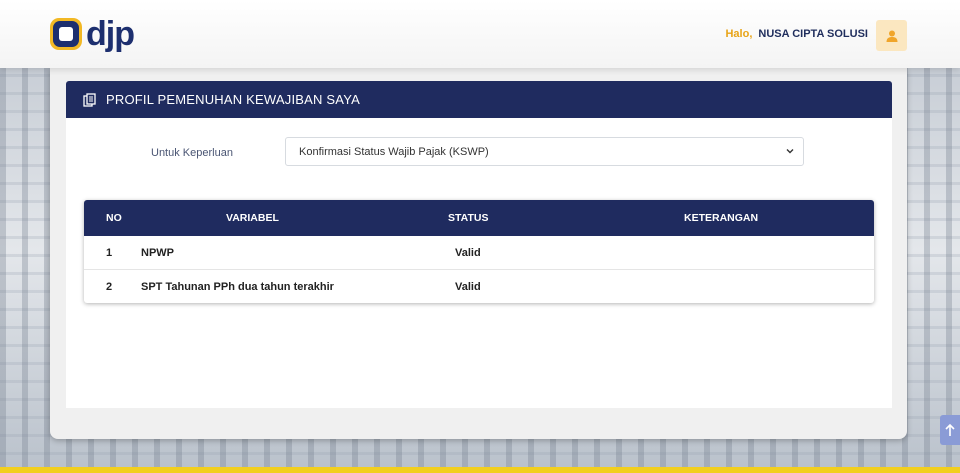 Image resolution: width=960 pixels, height=473 pixels. Describe the element at coordinates (480, 34) in the screenshot. I see `top-header: djp Halo, NUSA CIPTA SOLUSI` at that location.